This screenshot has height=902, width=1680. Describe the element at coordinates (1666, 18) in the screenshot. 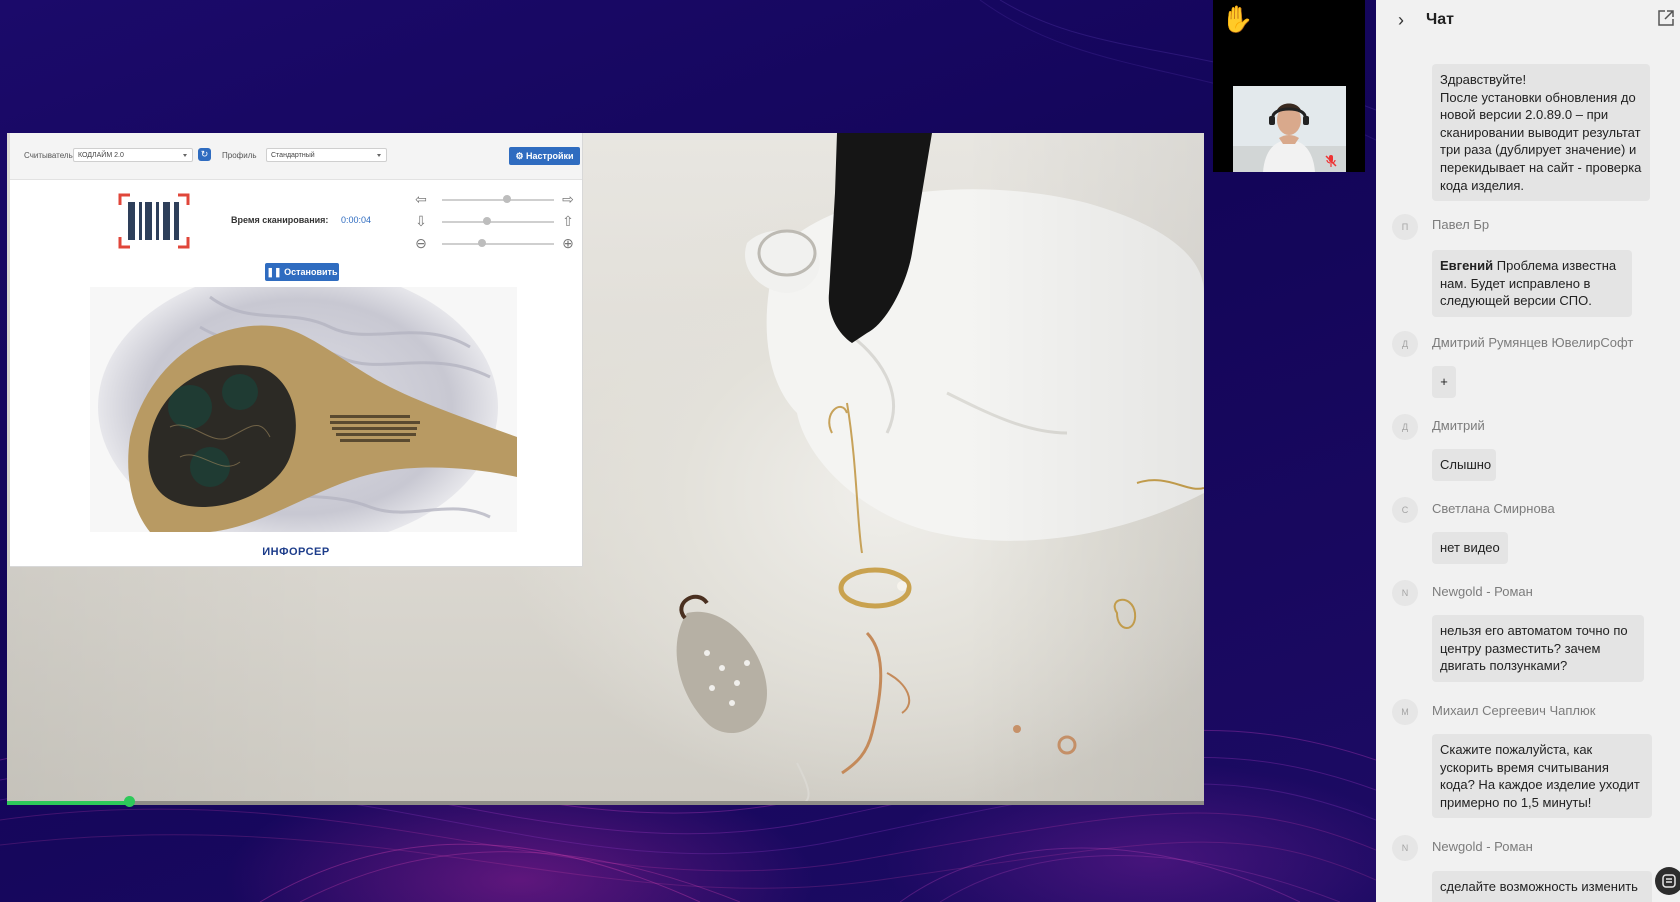

I see `popout-icon` at that location.